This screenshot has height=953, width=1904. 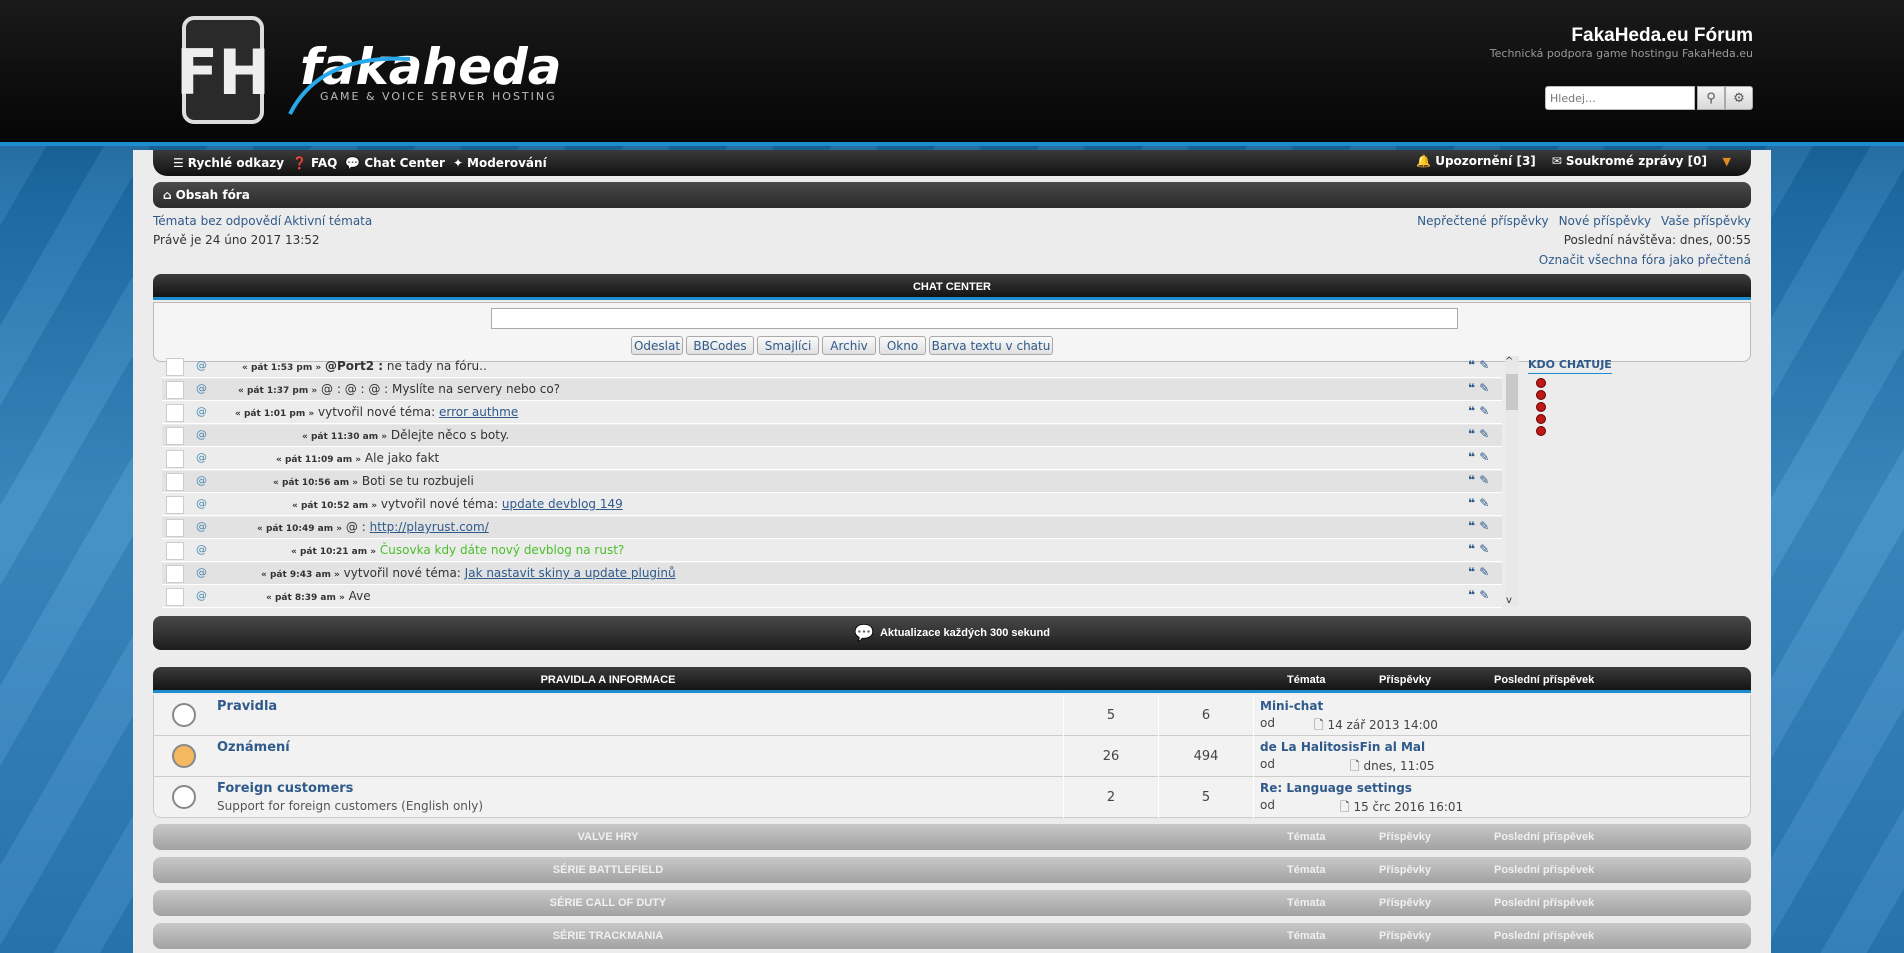 I want to click on chat-message-link: error authme, so click(x=478, y=412).